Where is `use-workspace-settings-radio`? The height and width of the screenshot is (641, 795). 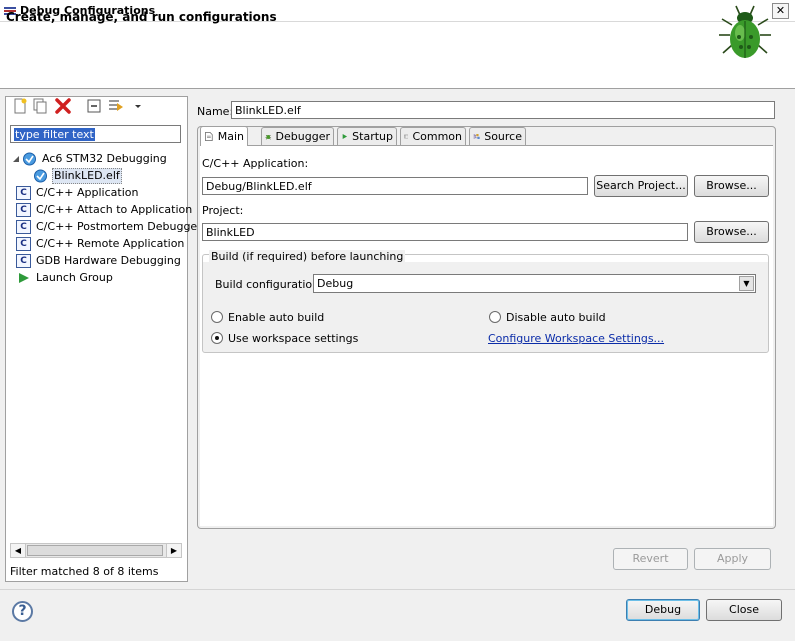 use-workspace-settings-radio is located at coordinates (217, 338).